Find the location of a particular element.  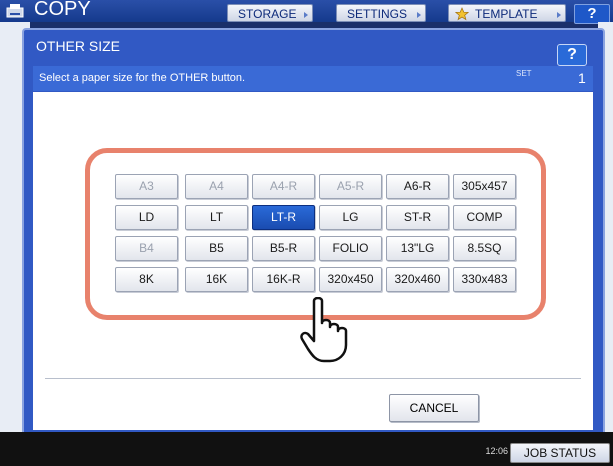

paper-size-button: B5-R is located at coordinates (283, 248).